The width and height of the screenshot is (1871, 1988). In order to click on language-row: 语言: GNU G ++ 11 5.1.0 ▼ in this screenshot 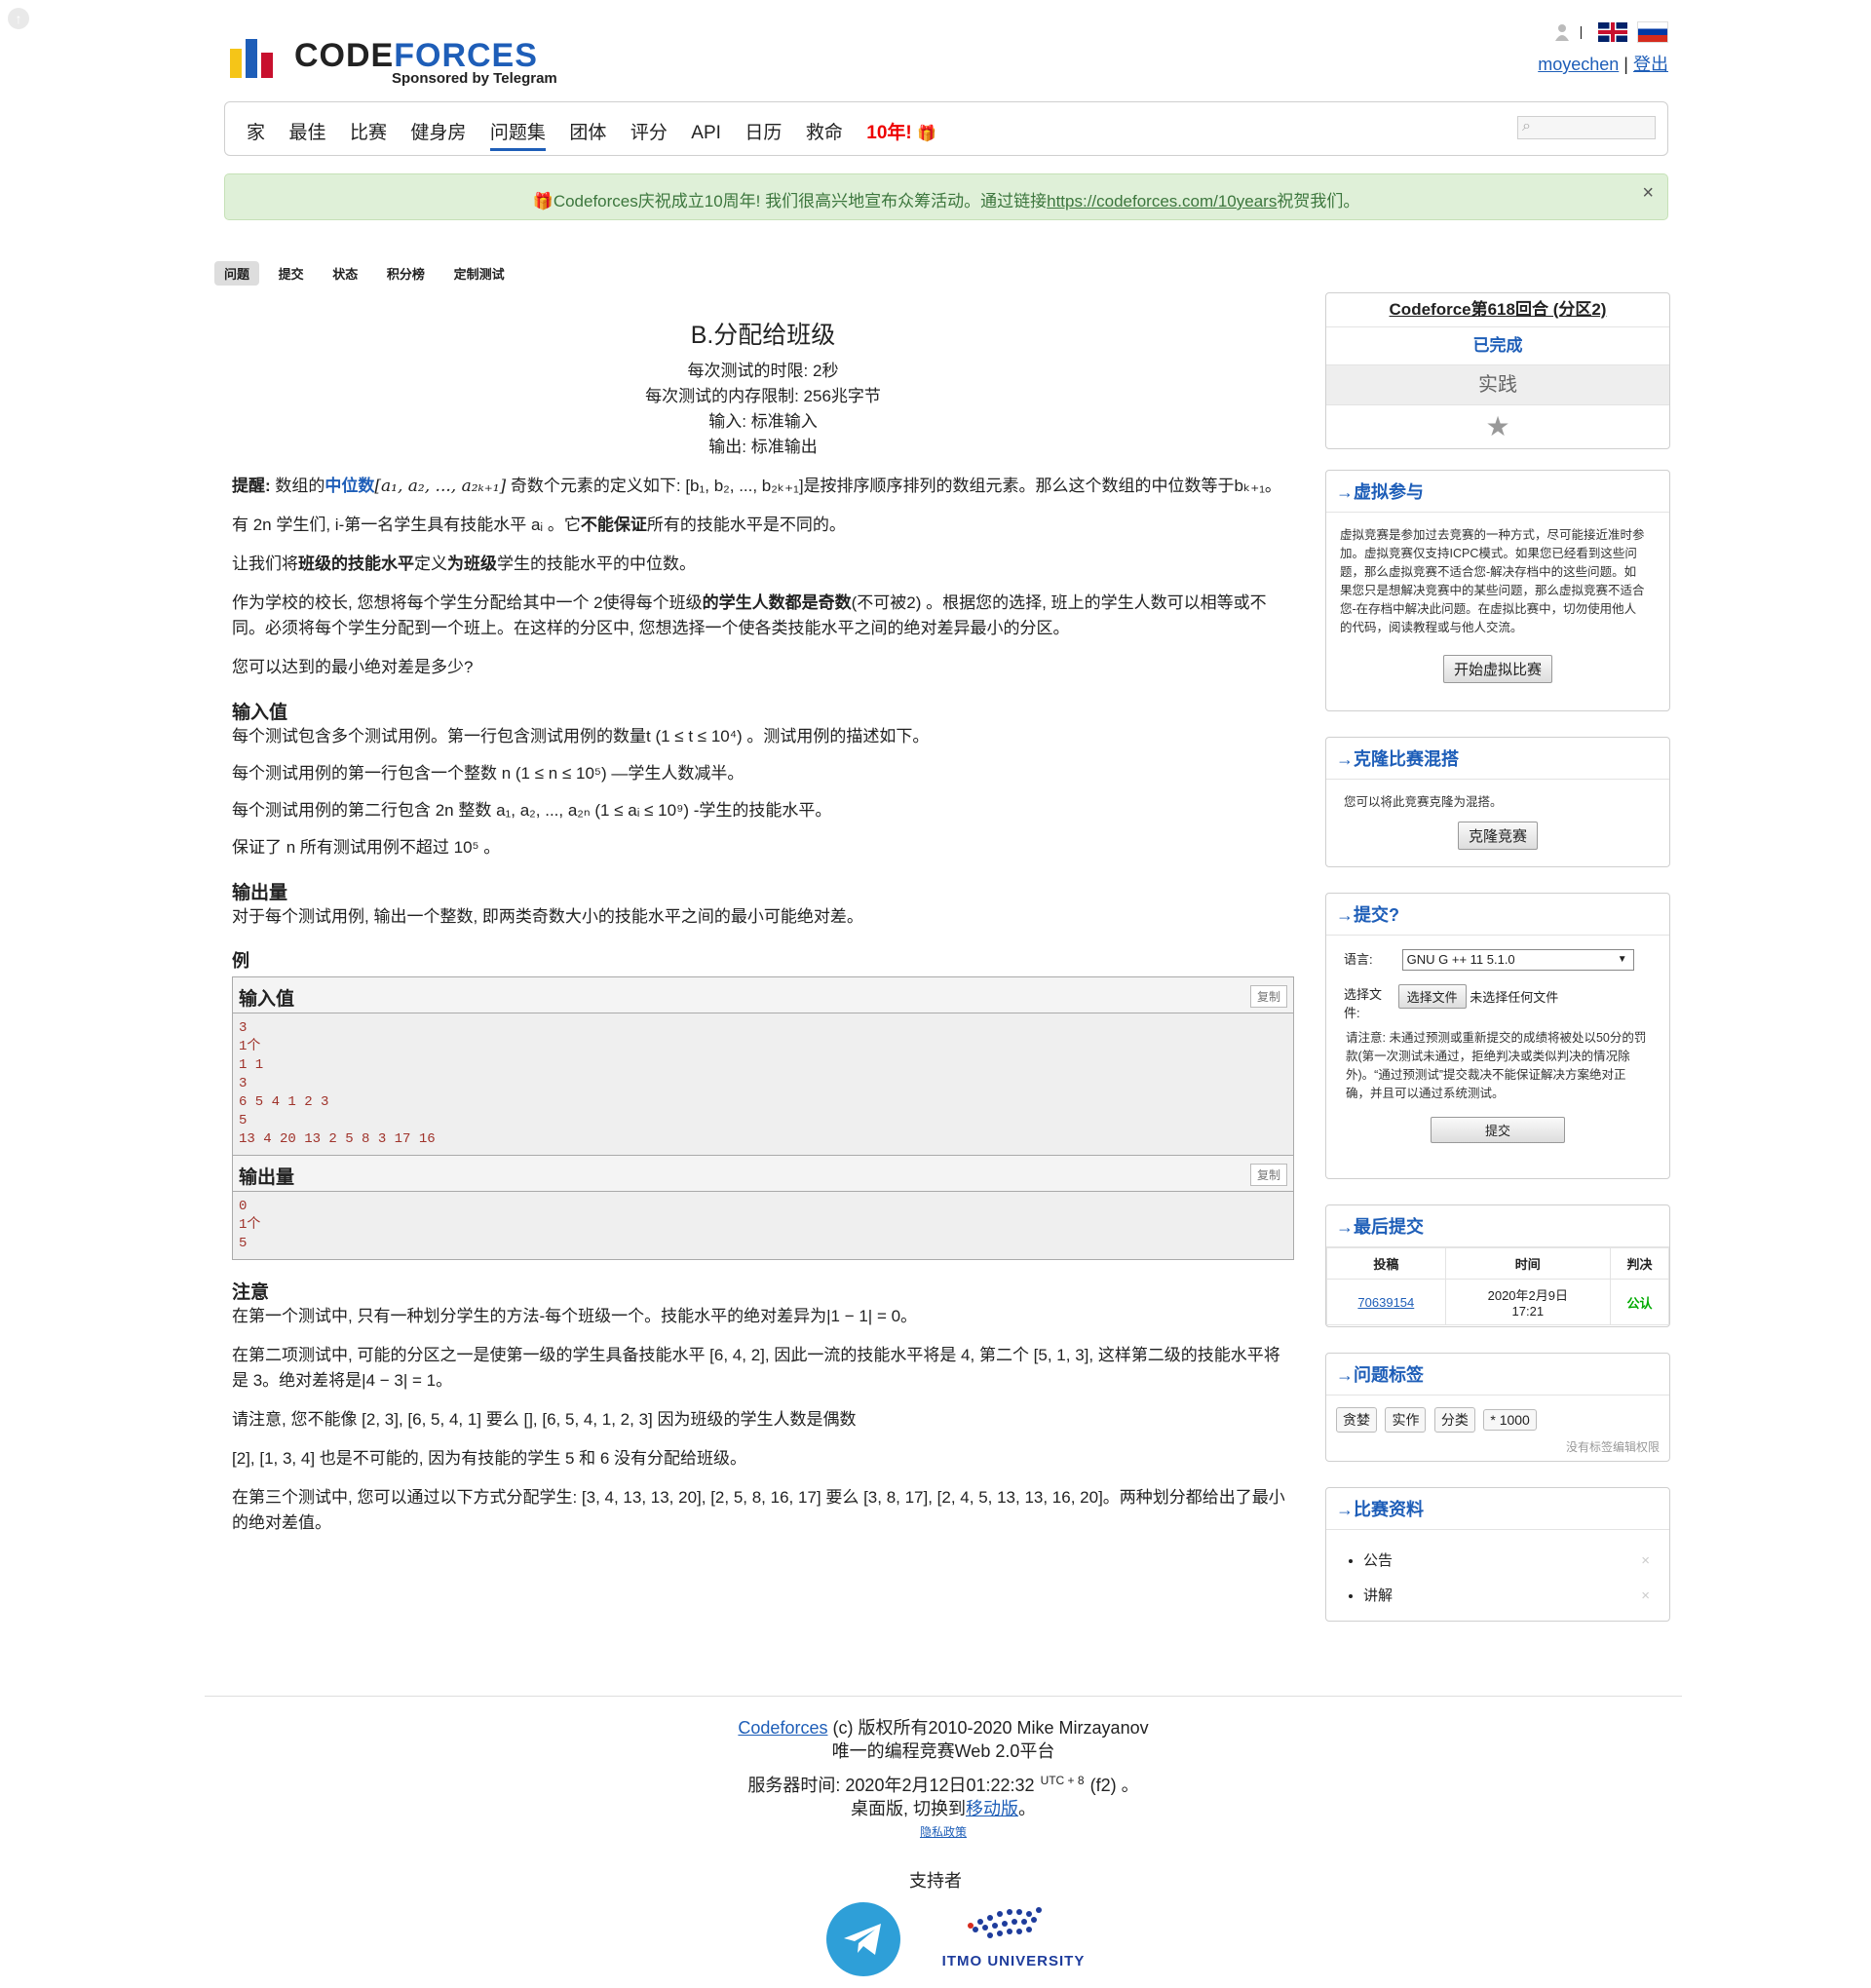, I will do `click(1497, 954)`.